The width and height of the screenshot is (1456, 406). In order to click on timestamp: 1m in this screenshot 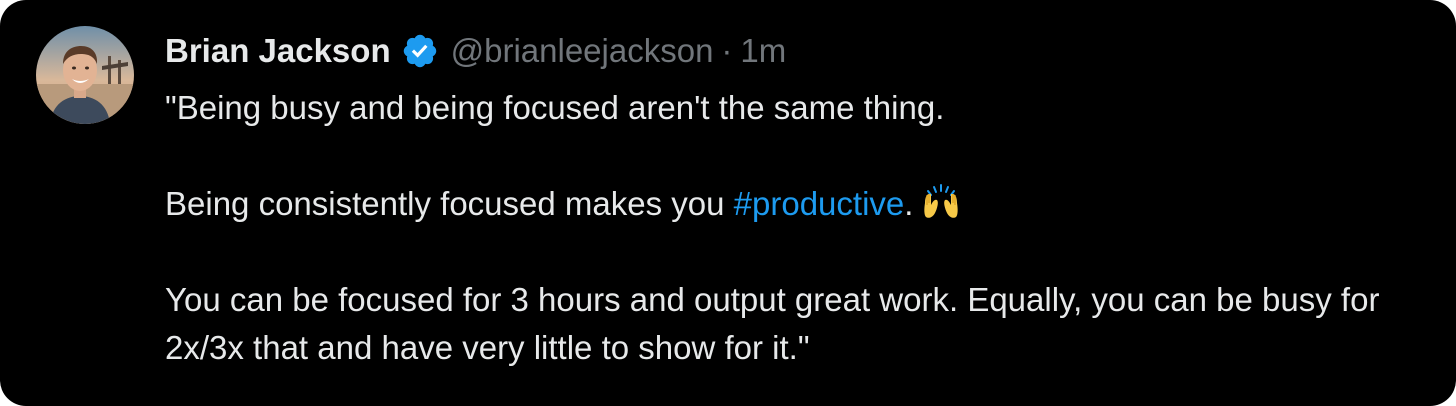, I will do `click(763, 51)`.